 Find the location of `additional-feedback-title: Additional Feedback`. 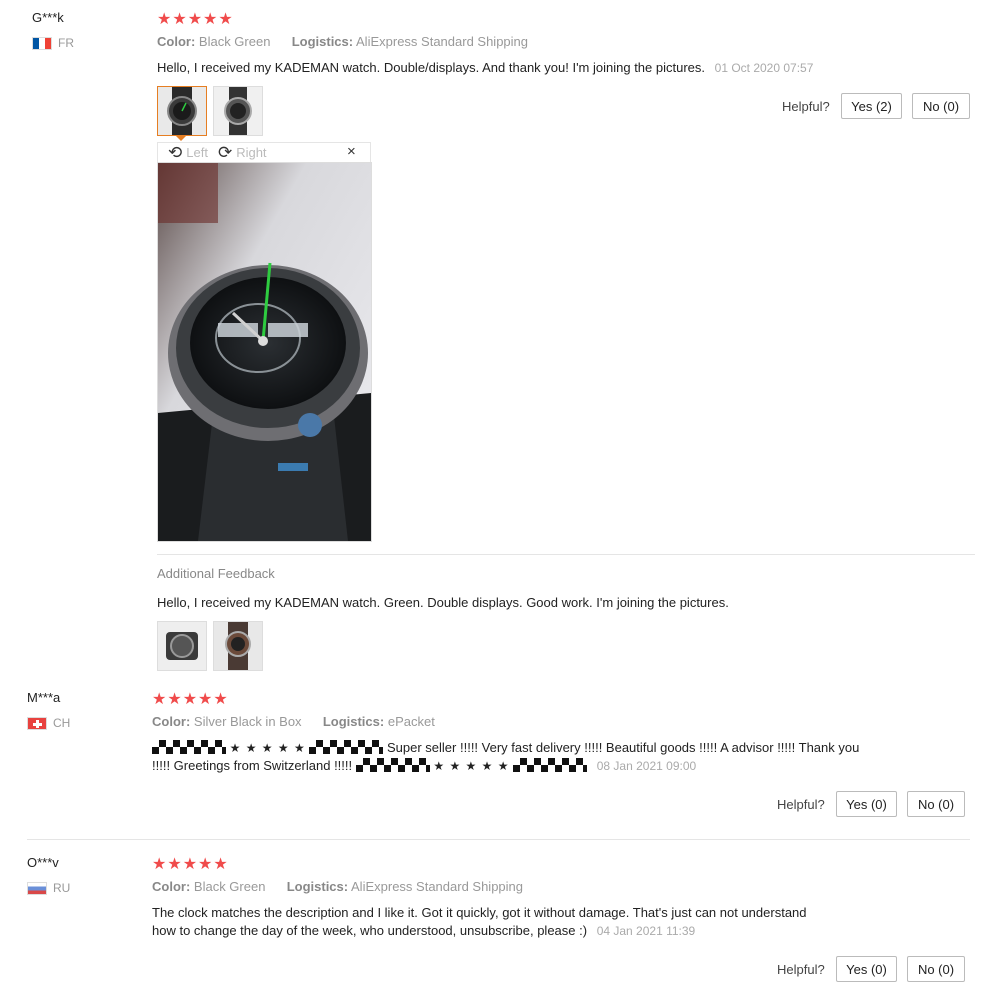

additional-feedback-title: Additional Feedback is located at coordinates (216, 573).